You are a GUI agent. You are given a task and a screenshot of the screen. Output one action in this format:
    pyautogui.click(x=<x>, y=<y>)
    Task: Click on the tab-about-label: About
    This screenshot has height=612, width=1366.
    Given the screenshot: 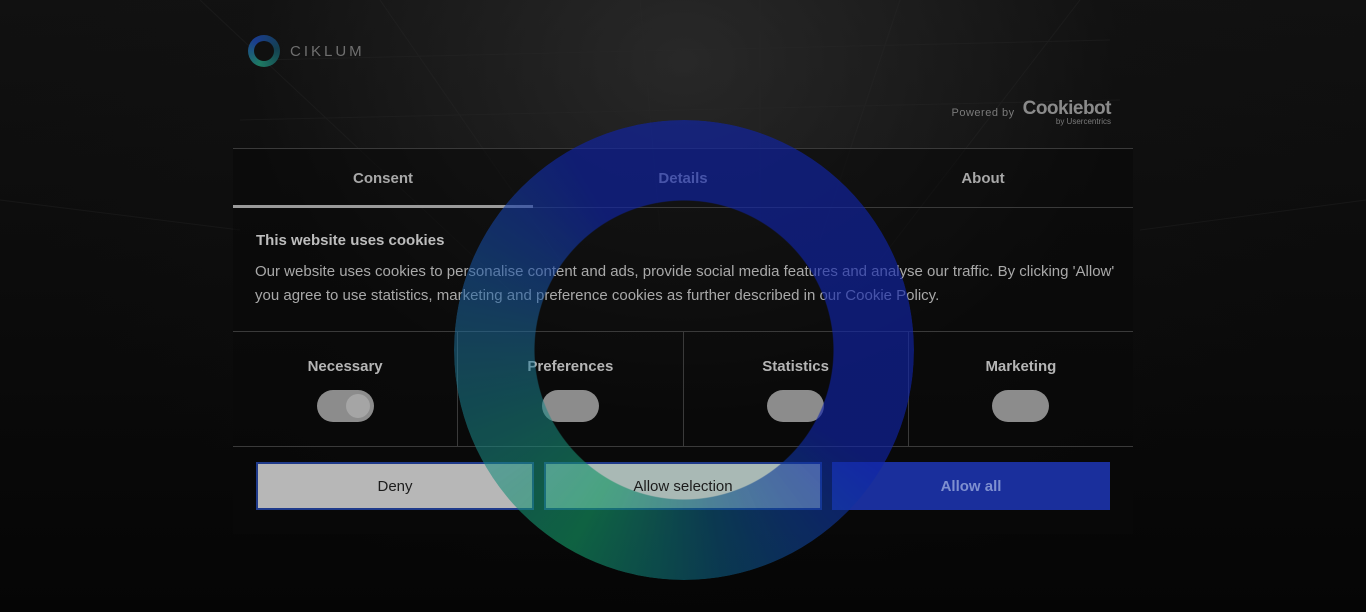 What is the action you would take?
    pyautogui.click(x=983, y=178)
    